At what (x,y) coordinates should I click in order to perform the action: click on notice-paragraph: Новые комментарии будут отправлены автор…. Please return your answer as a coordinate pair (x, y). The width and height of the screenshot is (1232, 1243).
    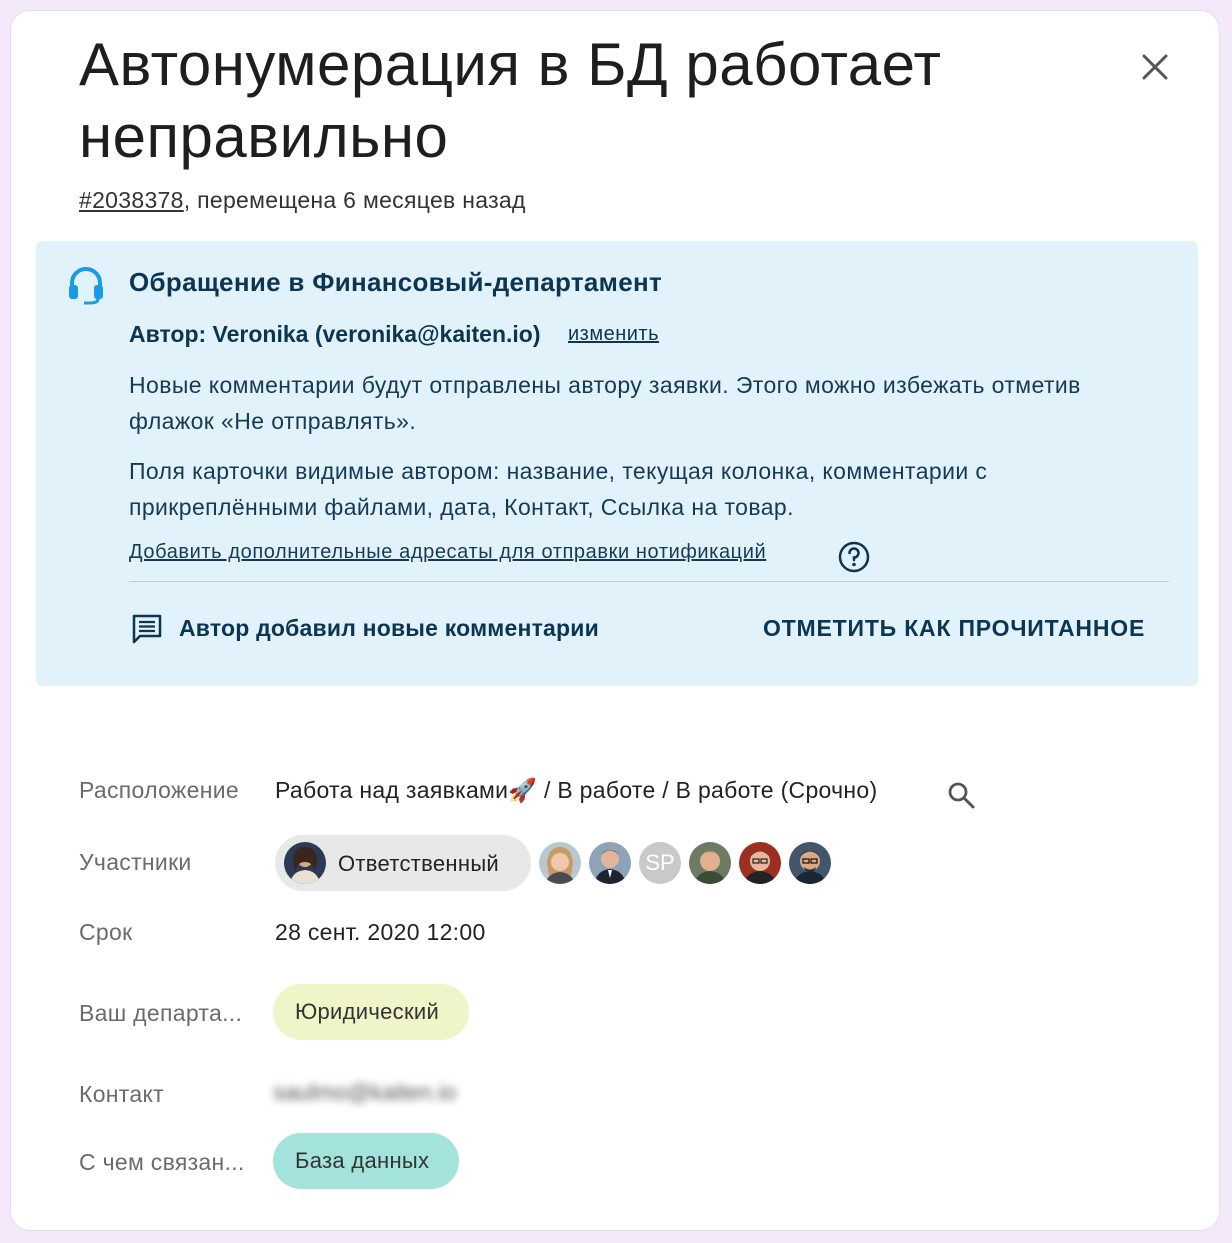
    Looking at the image, I should click on (605, 403).